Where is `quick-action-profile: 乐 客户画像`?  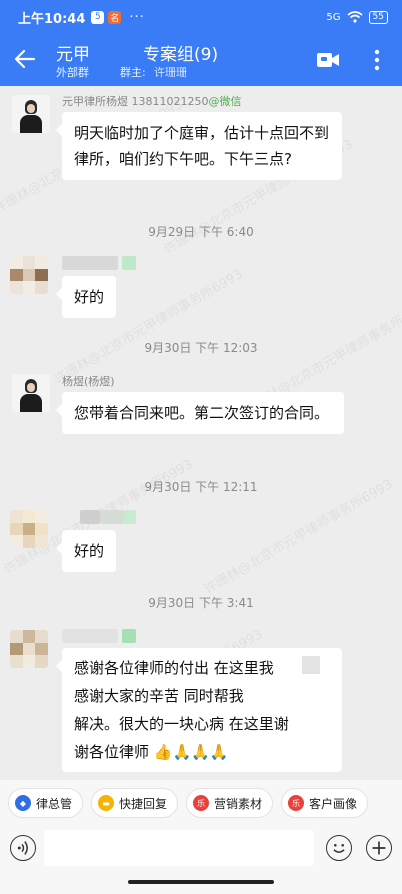 quick-action-profile: 乐 客户画像 is located at coordinates (325, 803).